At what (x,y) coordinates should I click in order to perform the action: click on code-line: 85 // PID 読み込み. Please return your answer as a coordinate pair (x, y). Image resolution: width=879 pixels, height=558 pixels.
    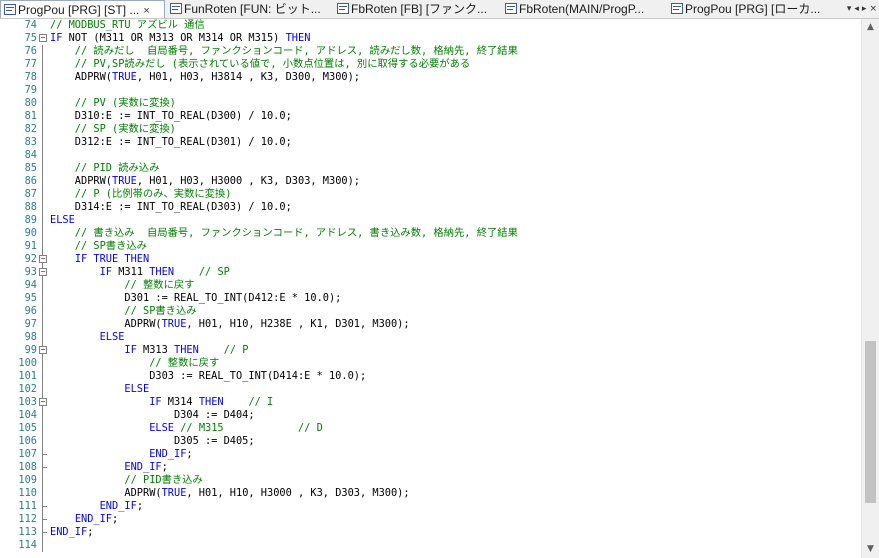
    Looking at the image, I should click on (431, 168).